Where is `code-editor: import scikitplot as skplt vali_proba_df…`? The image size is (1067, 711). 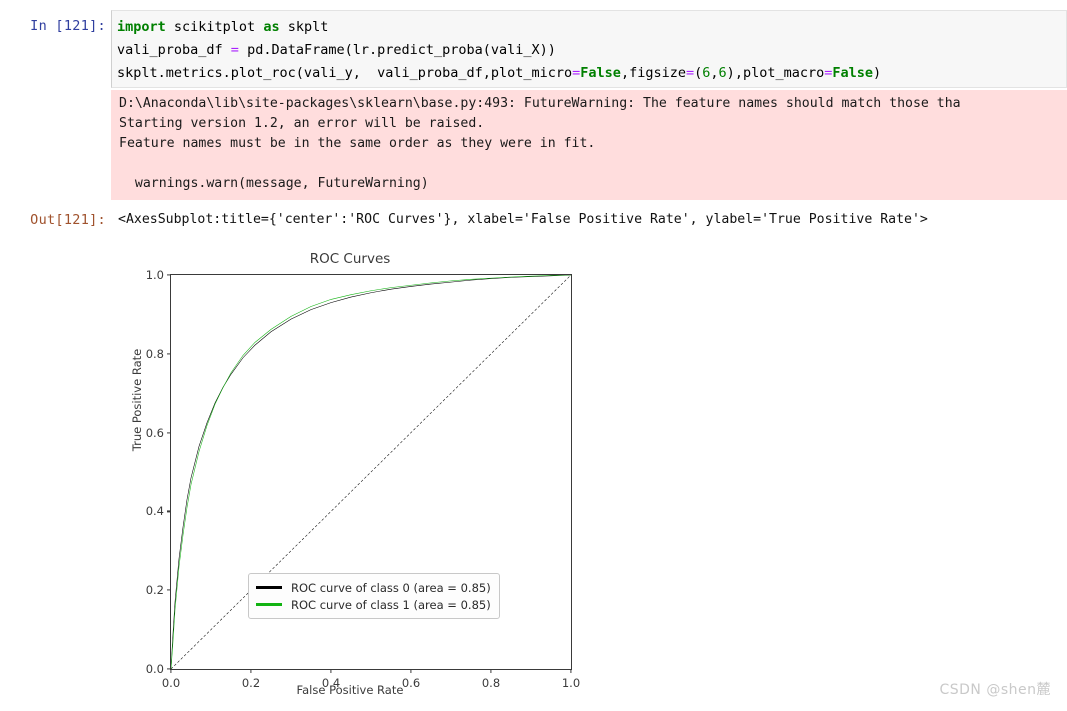
code-editor: import scikitplot as skplt vali_proba_df… is located at coordinates (589, 49).